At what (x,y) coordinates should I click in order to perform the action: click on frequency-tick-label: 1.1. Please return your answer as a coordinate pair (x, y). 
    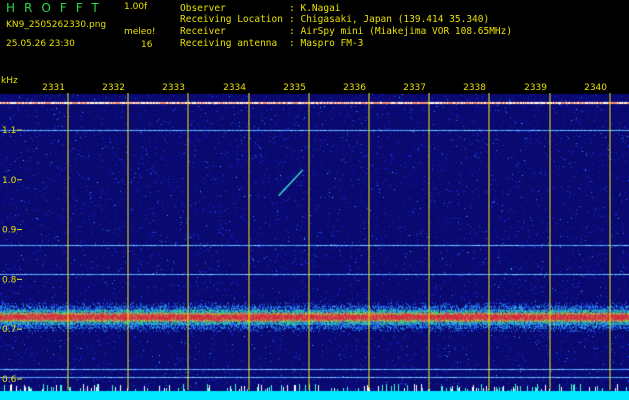
    Looking at the image, I should click on (9, 131).